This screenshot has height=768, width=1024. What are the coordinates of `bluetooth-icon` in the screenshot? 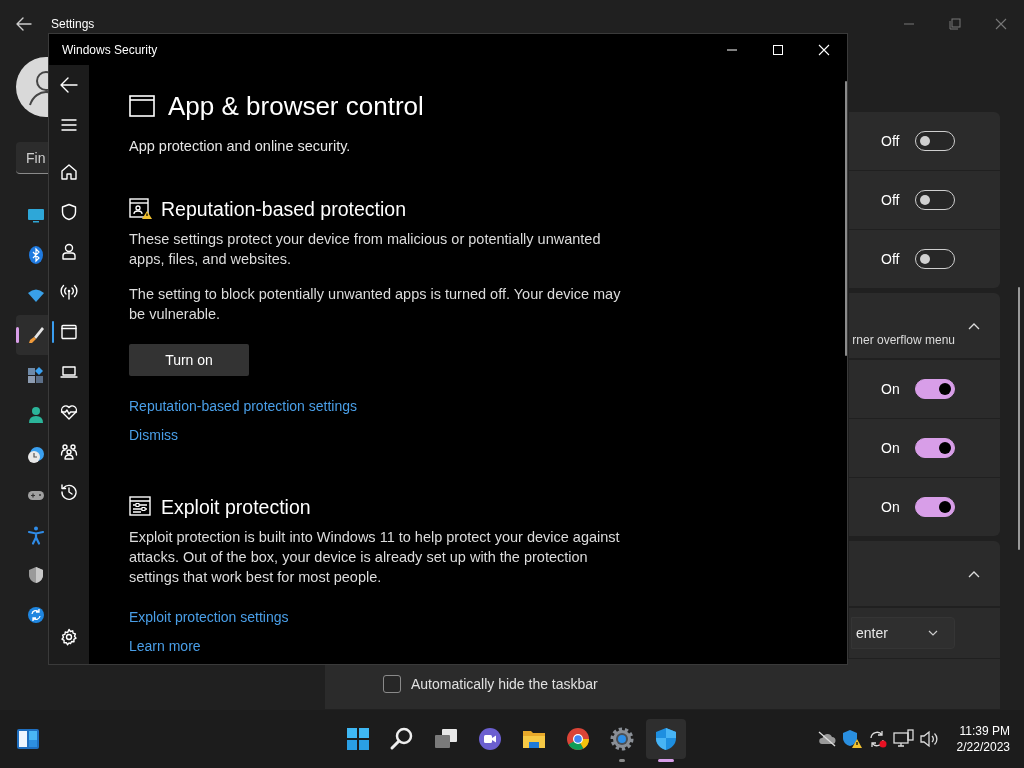 It's located at (36, 255).